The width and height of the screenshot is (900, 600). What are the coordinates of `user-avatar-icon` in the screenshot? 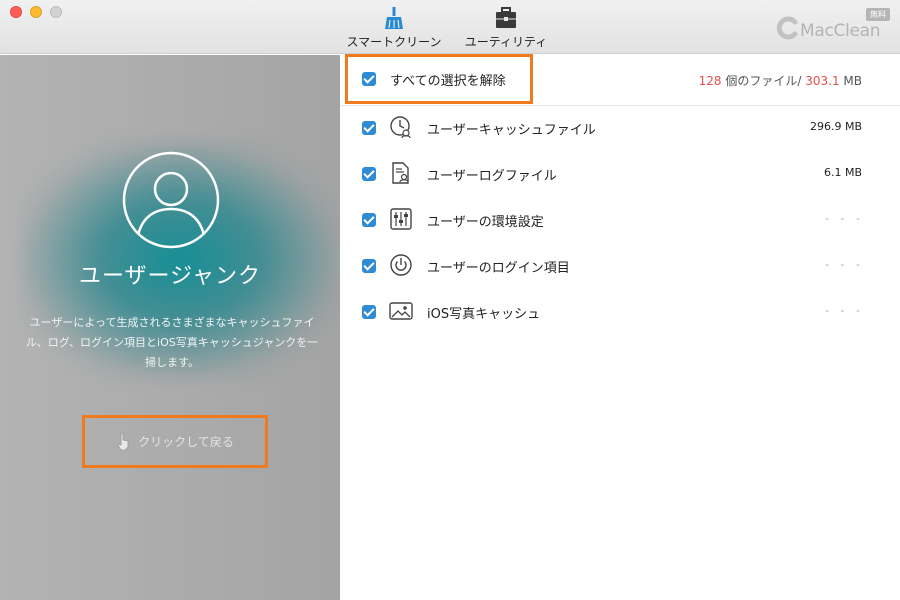 It's located at (171, 200).